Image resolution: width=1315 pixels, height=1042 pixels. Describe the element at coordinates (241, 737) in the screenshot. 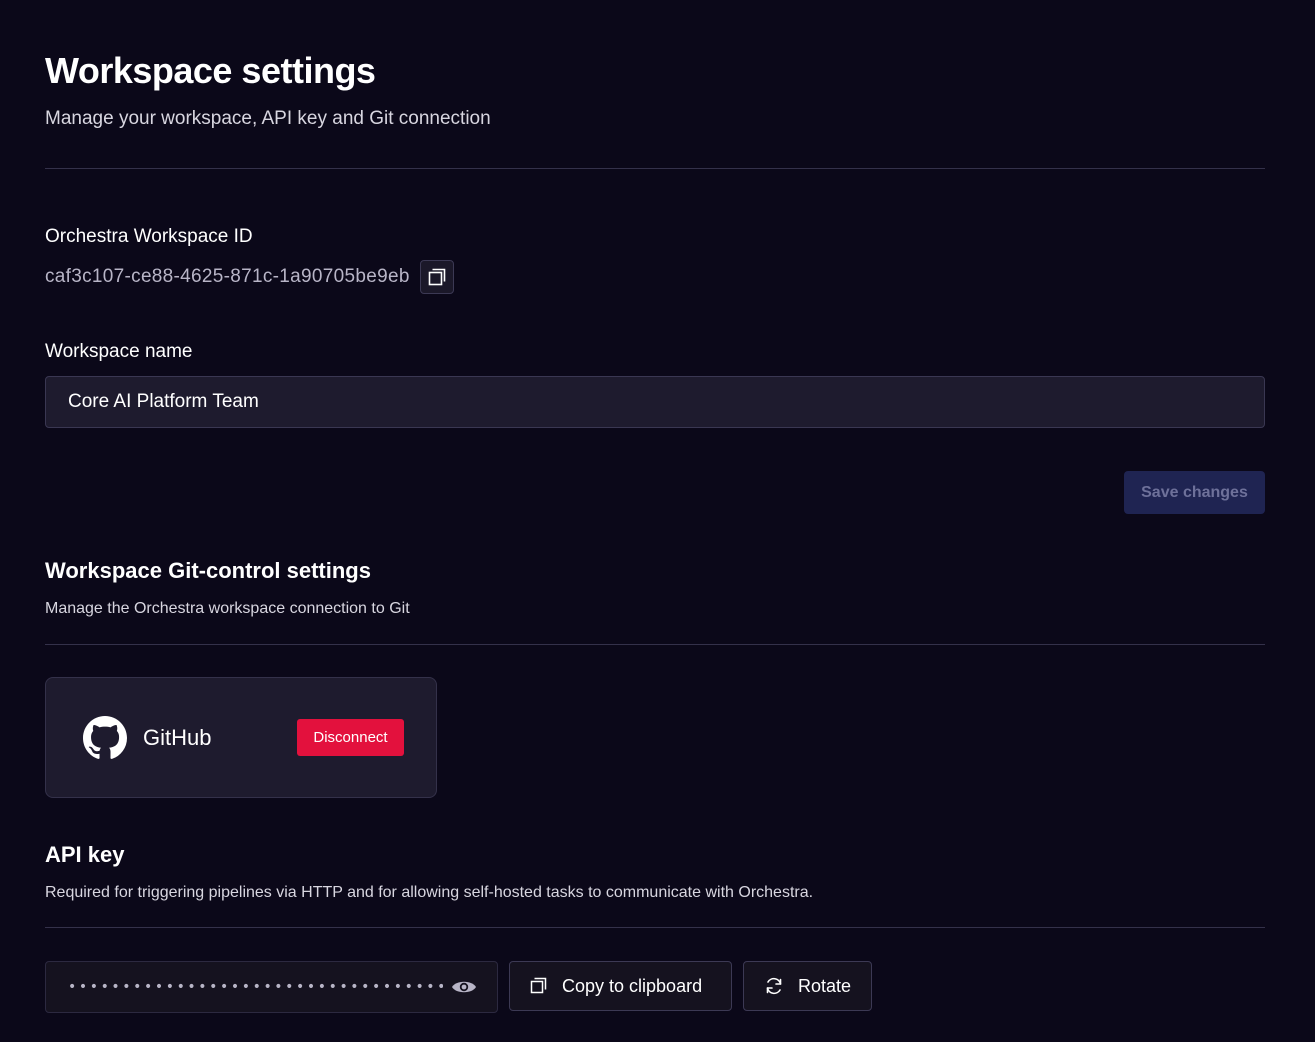

I see `github-connection-card: GitHub Disconnect` at that location.